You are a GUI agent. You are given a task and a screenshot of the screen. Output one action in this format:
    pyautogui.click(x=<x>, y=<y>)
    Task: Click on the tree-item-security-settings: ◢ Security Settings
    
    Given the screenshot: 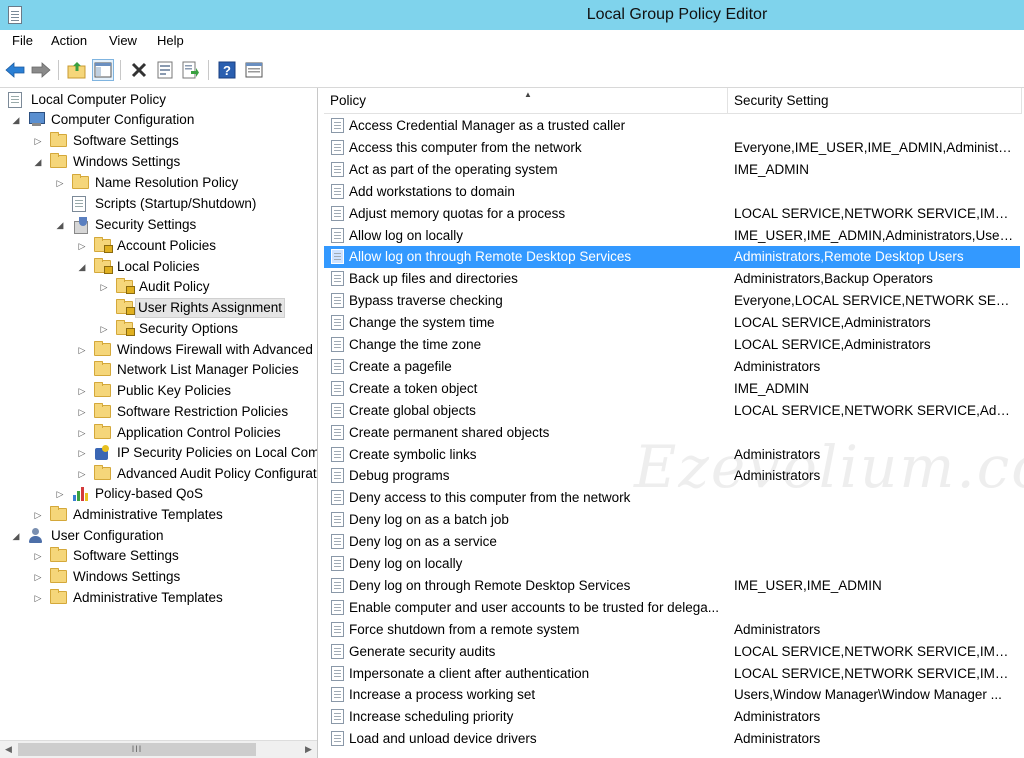 What is the action you would take?
    pyautogui.click(x=158, y=225)
    